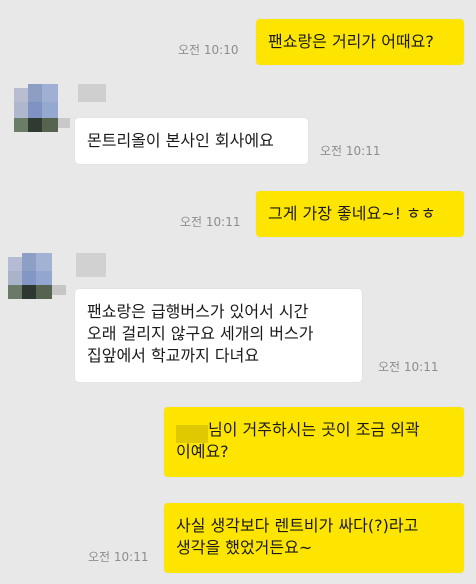 This screenshot has height=584, width=476. Describe the element at coordinates (180, 140) in the screenshot. I see `message-text: 몬트리올이 본사인 회사에요` at that location.